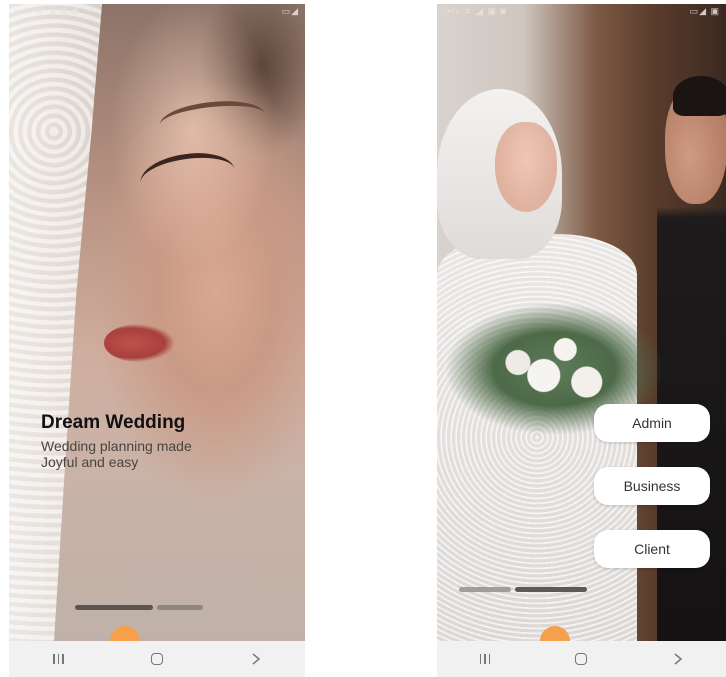 This screenshot has width=726, height=677. What do you see at coordinates (581, 13) in the screenshot?
I see `status-bar: ▫▪▫ᵢₗ ≋ ◢ ▣ ◙ ▭◢ ▣` at bounding box center [581, 13].